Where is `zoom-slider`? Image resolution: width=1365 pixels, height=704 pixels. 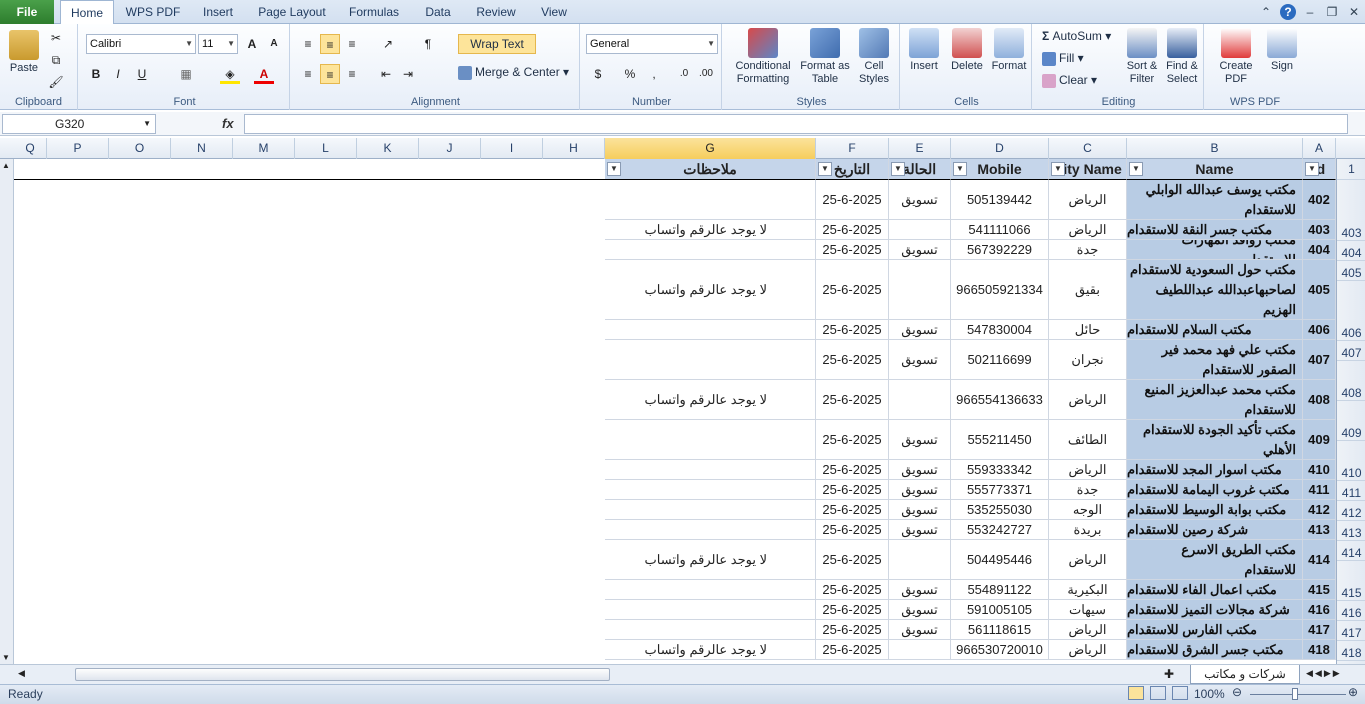
zoom-slider is located at coordinates (1298, 694).